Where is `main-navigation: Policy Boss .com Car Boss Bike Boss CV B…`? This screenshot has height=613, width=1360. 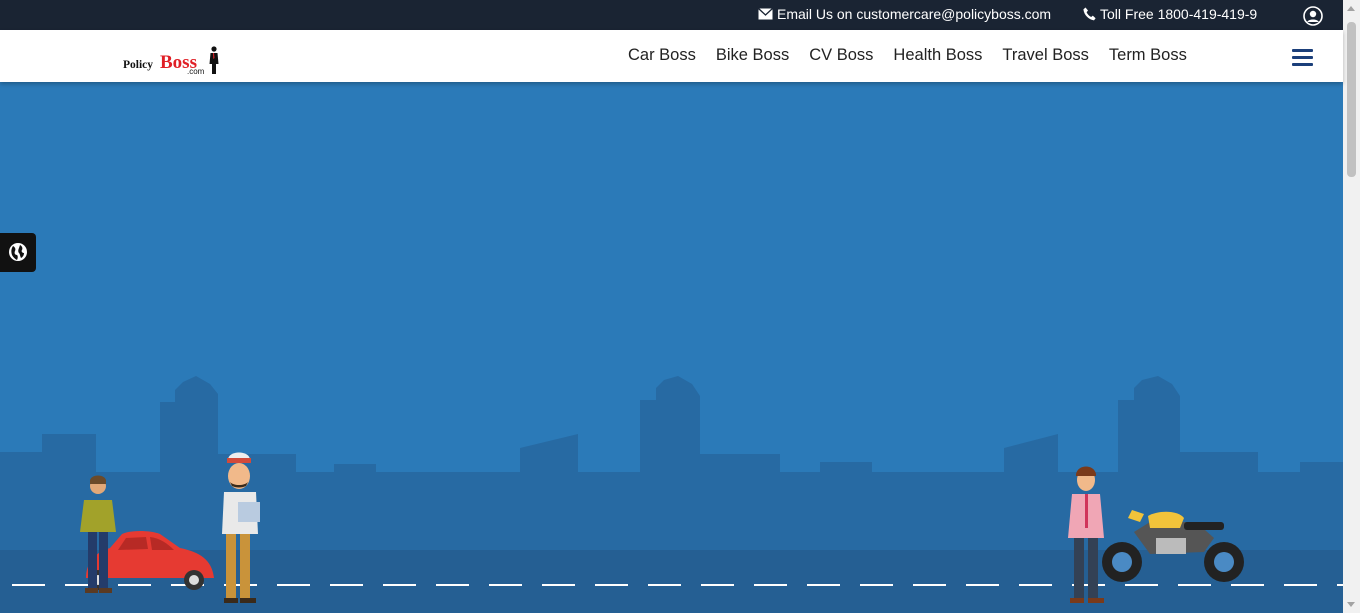
main-navigation: Policy Boss .com Car Boss Bike Boss CV B… is located at coordinates (671, 56).